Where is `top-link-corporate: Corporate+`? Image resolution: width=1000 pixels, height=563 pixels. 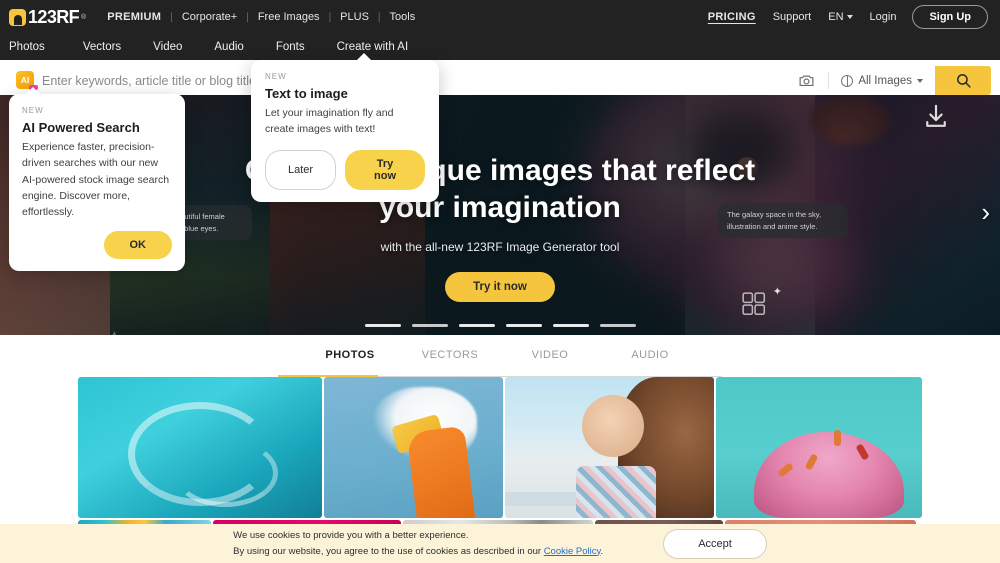
top-link-corporate: Corporate+ is located at coordinates (209, 17).